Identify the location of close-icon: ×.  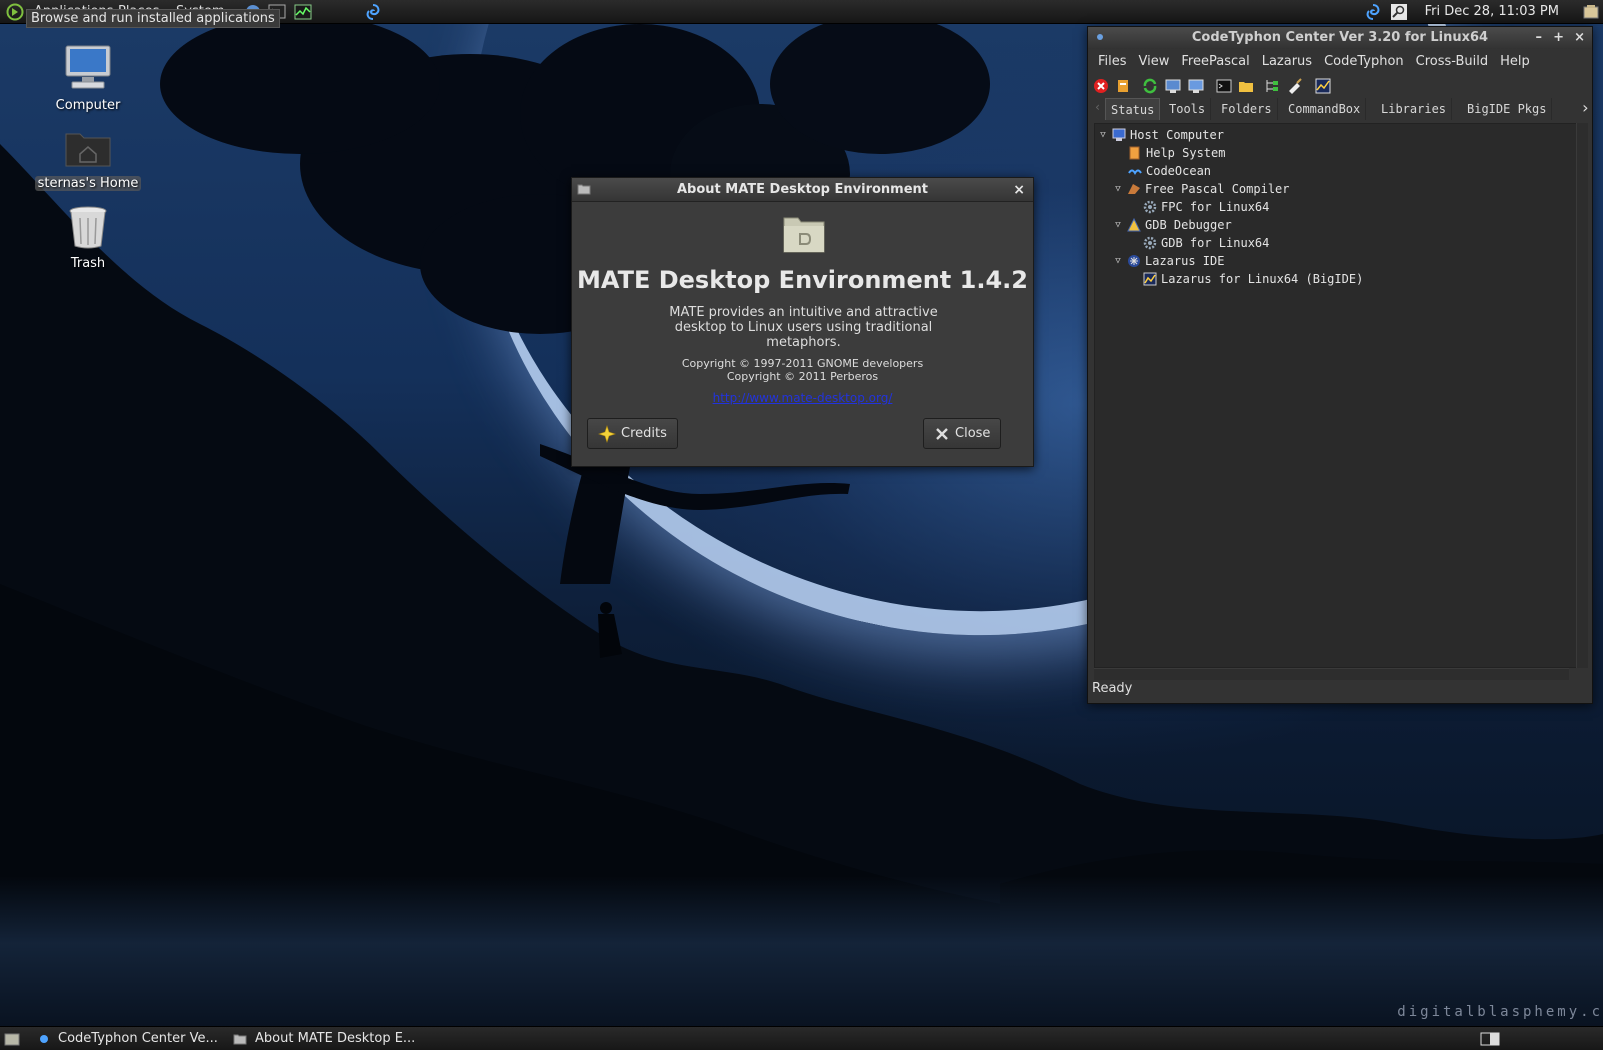
(1019, 190).